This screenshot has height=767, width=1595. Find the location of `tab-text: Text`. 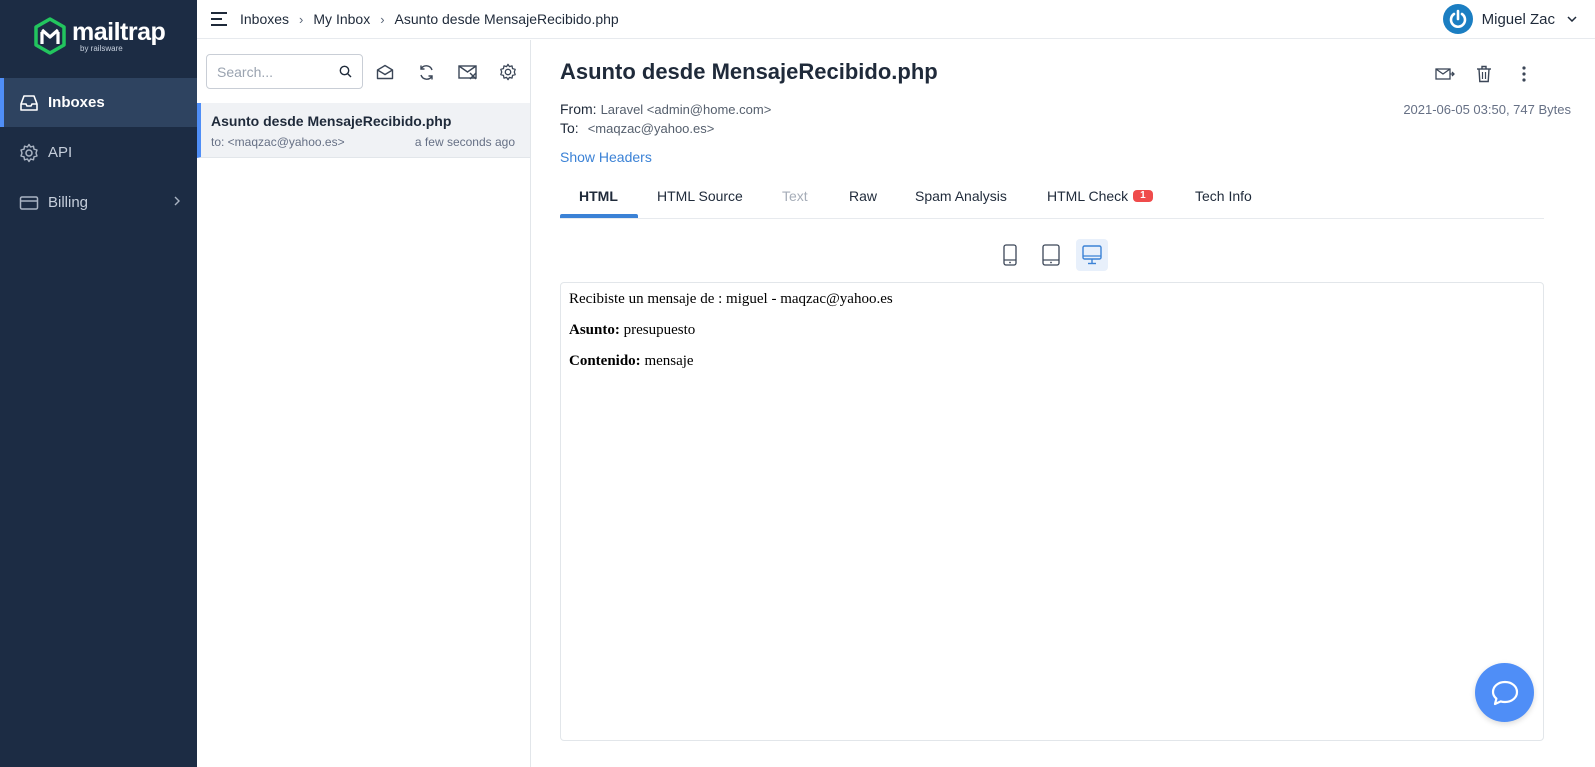

tab-text: Text is located at coordinates (795, 199).